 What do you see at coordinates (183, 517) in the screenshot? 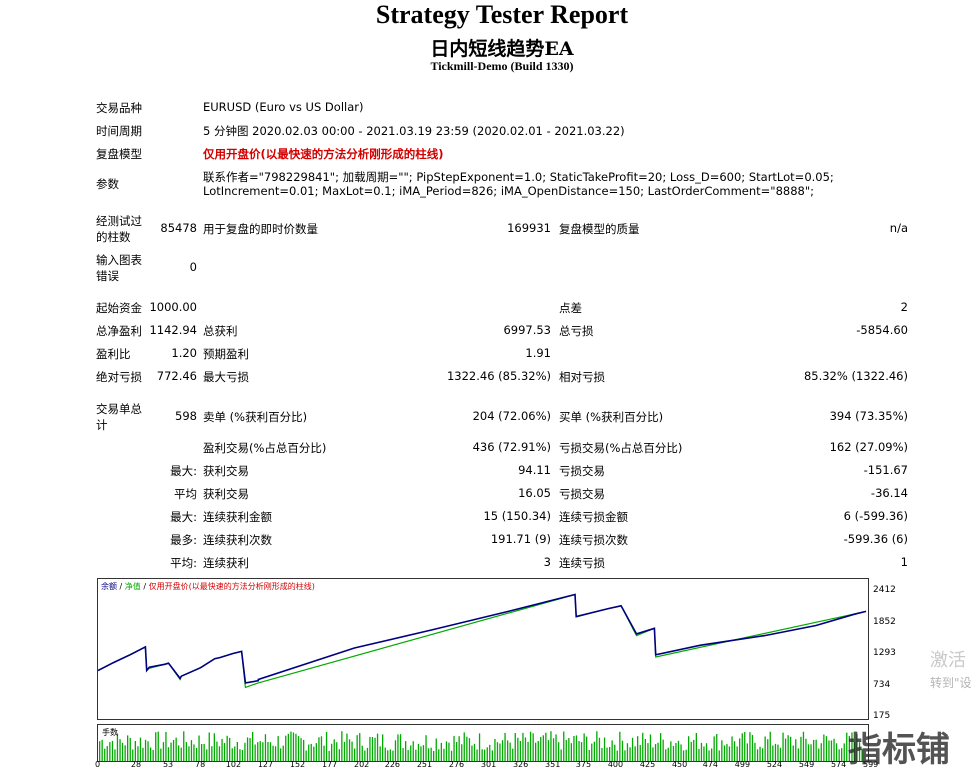
I see `max-cons-label: 最大:` at bounding box center [183, 517].